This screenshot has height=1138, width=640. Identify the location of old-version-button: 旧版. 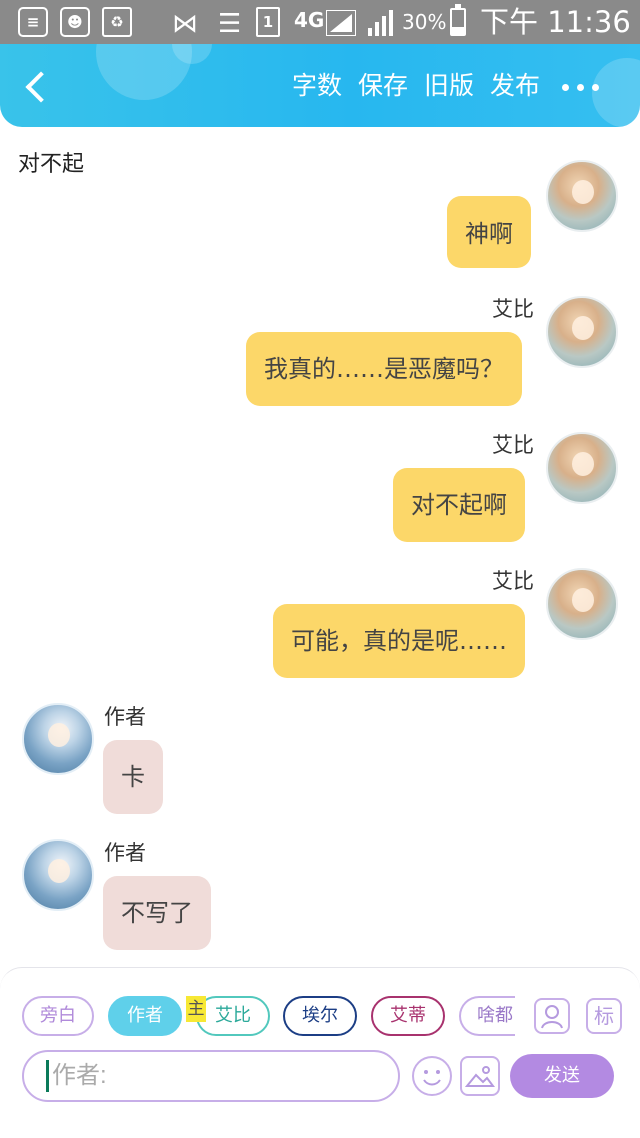
(449, 86).